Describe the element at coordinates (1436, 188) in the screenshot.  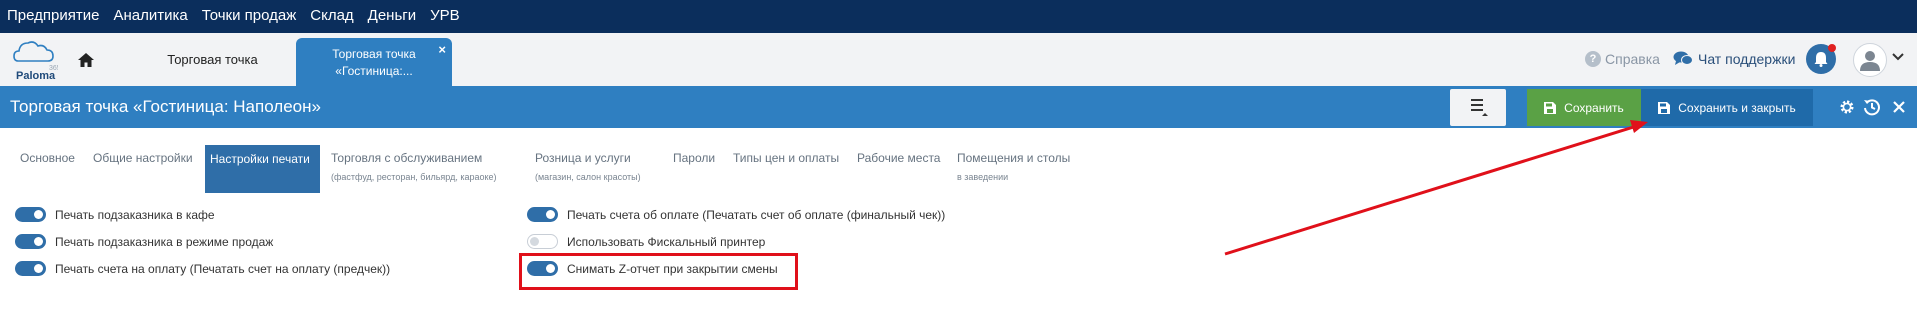
I see `annotation-arrow` at that location.